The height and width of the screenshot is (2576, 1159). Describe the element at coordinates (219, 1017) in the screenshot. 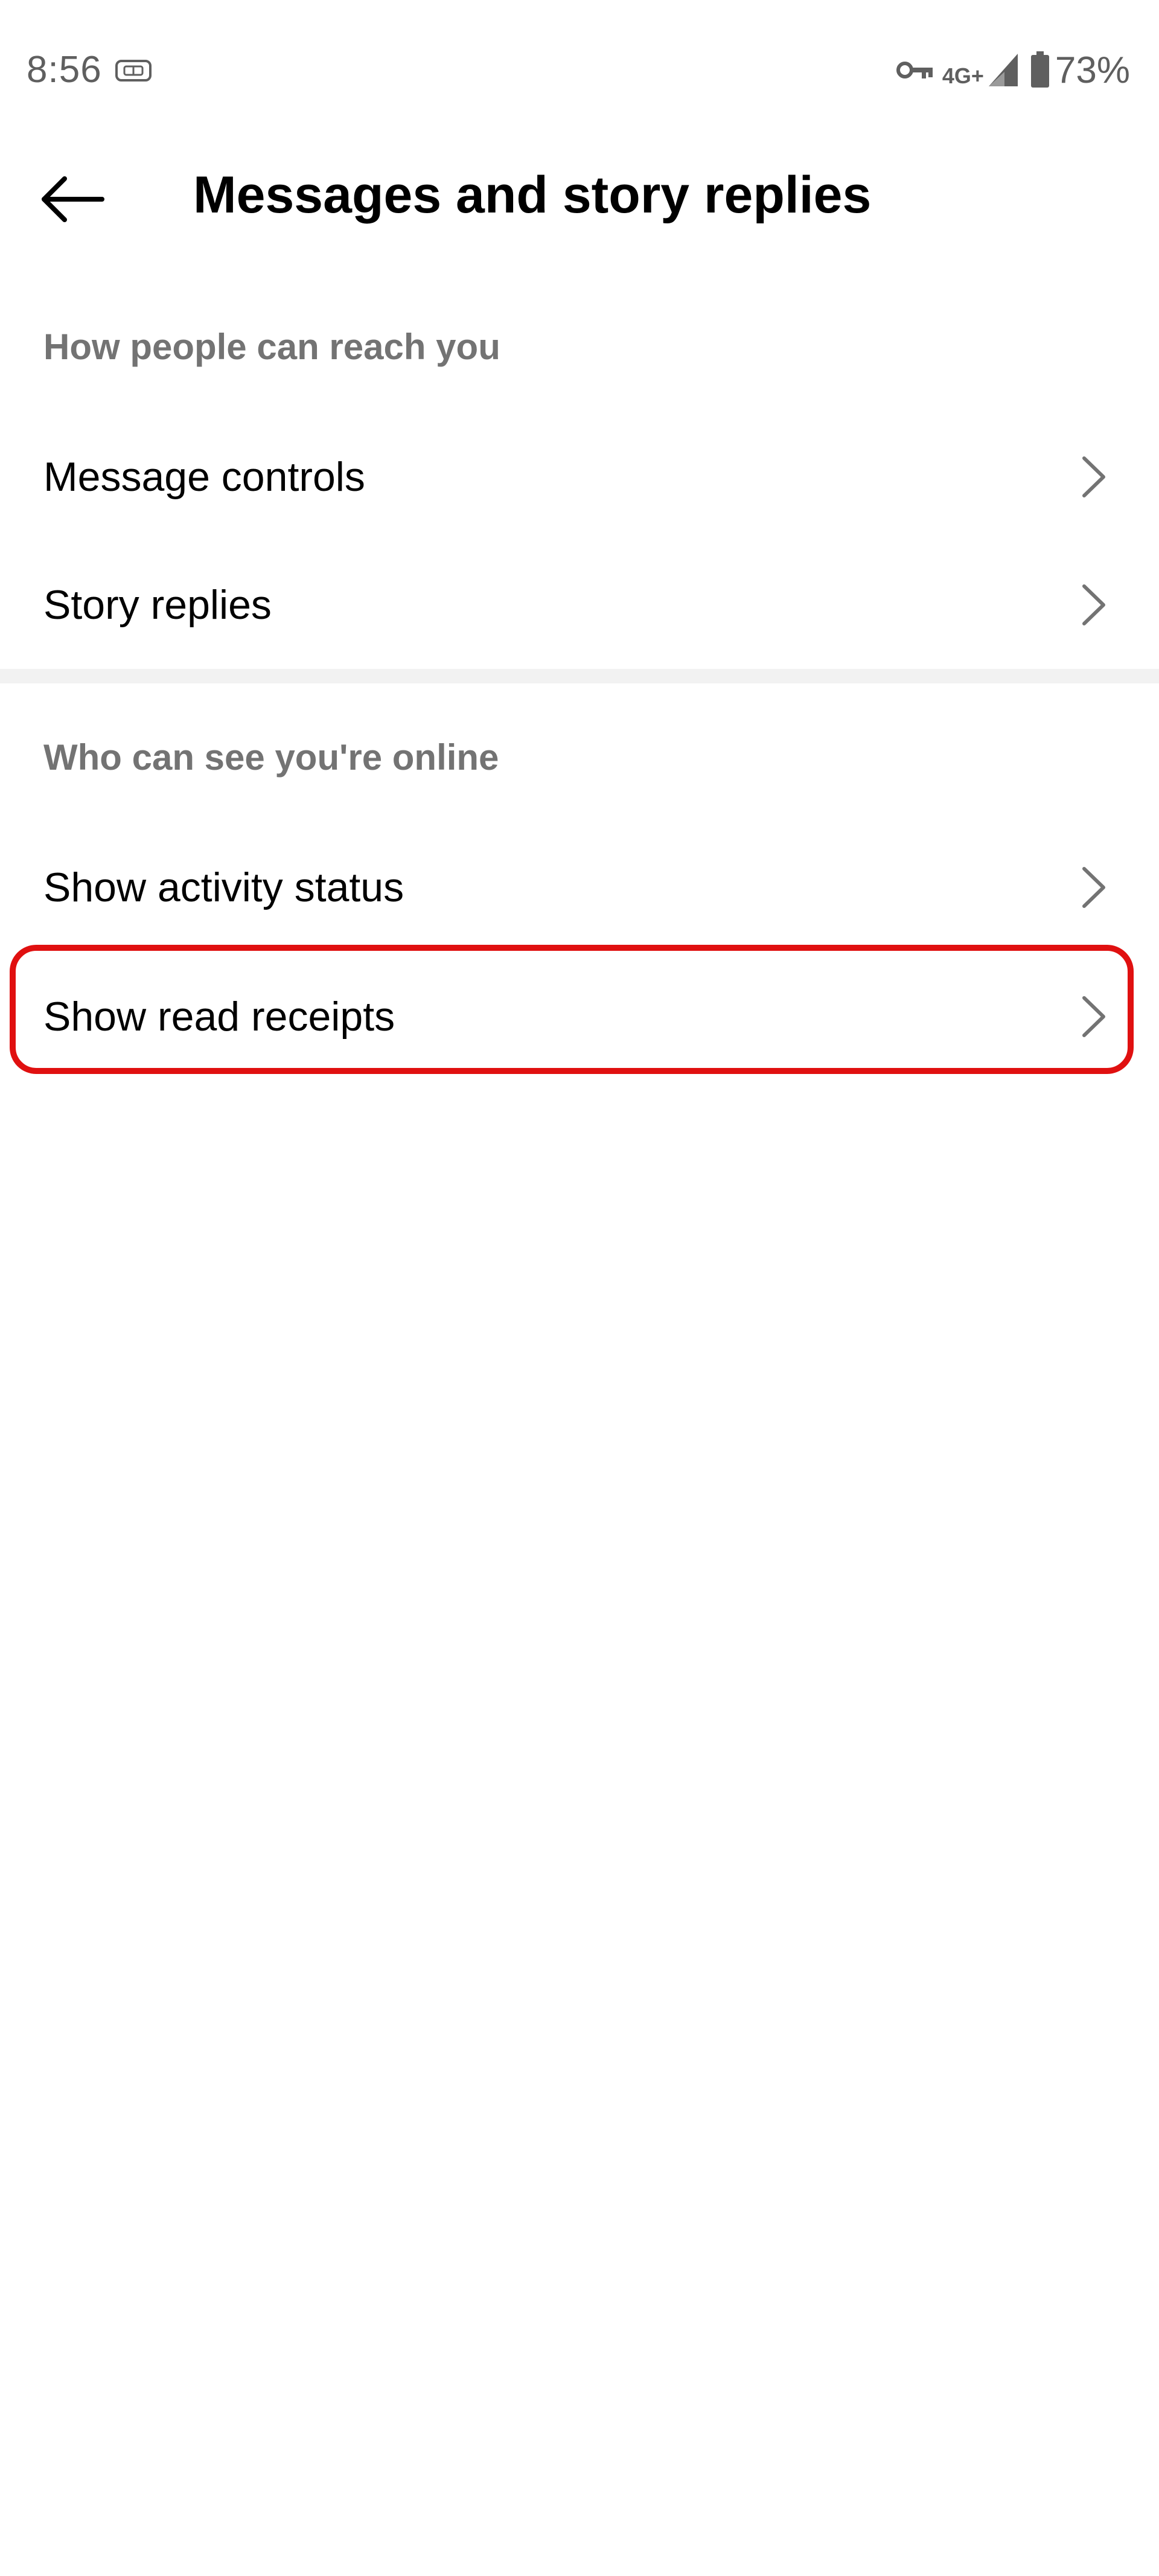

I see `menu-item-label: Show read receipts` at that location.